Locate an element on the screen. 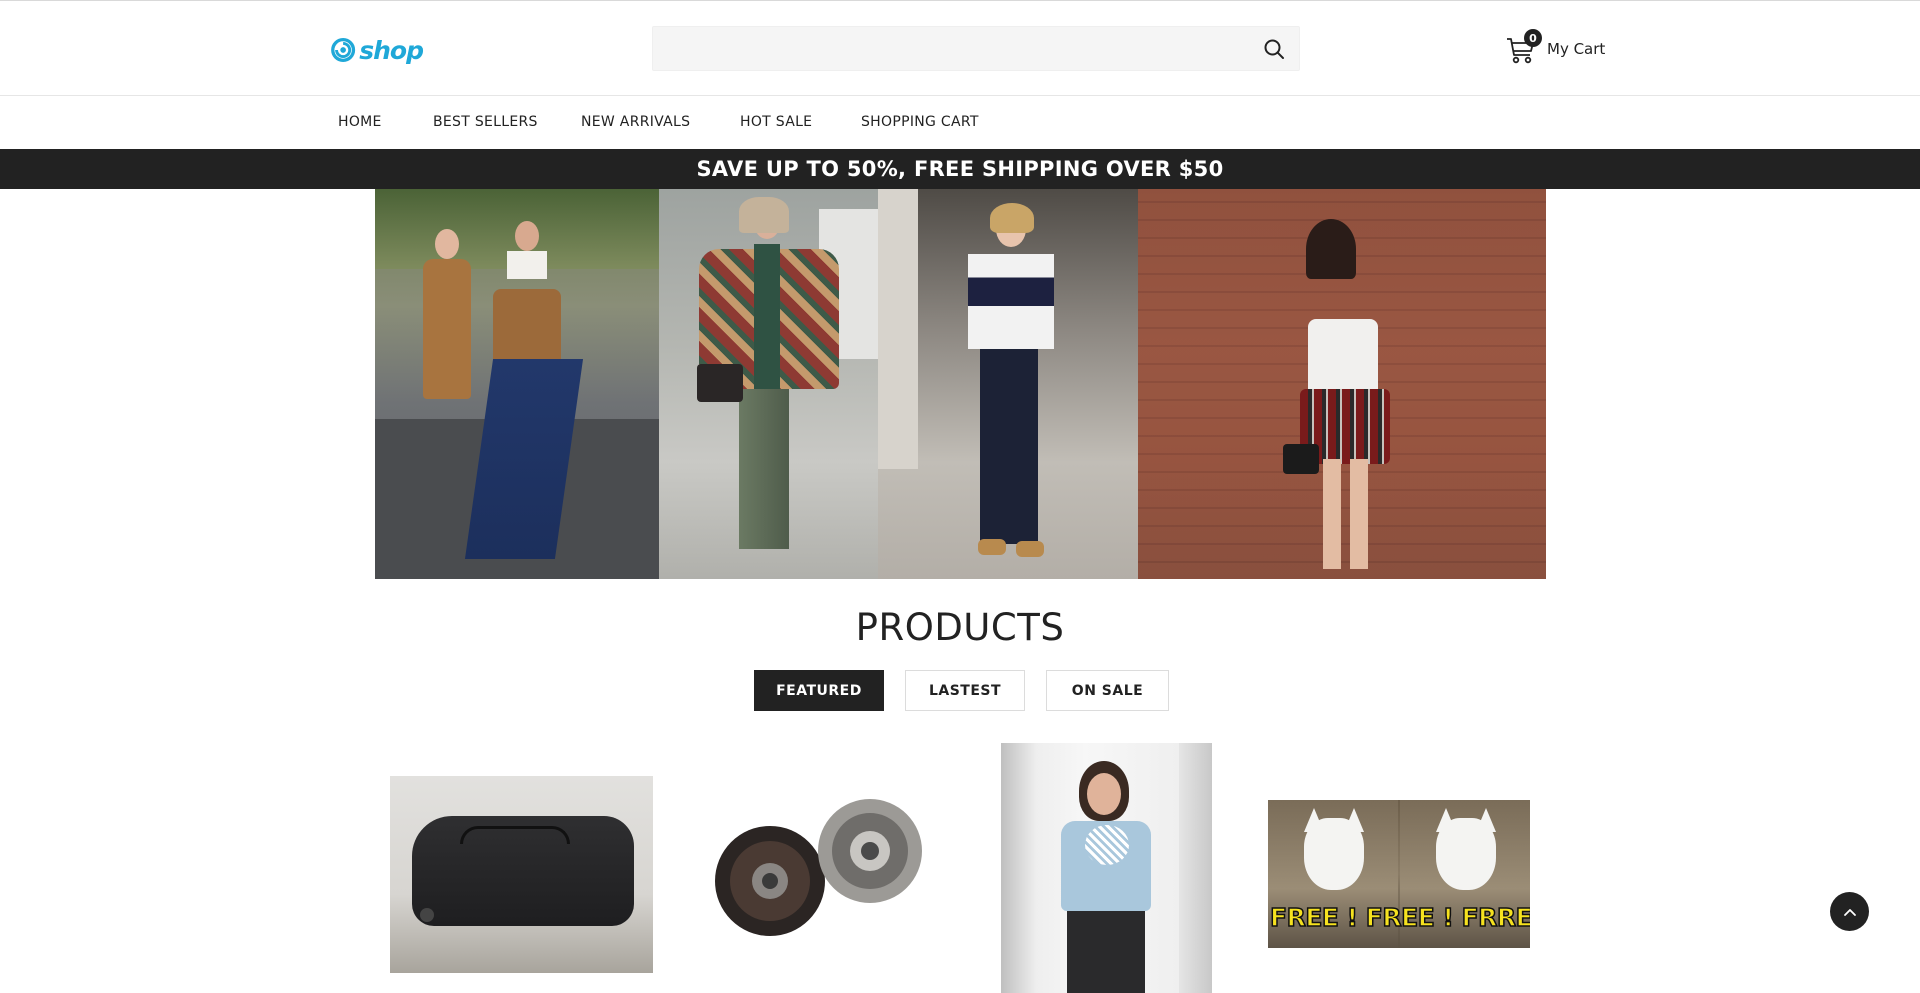  nav-item-home: HOME is located at coordinates (360, 122).